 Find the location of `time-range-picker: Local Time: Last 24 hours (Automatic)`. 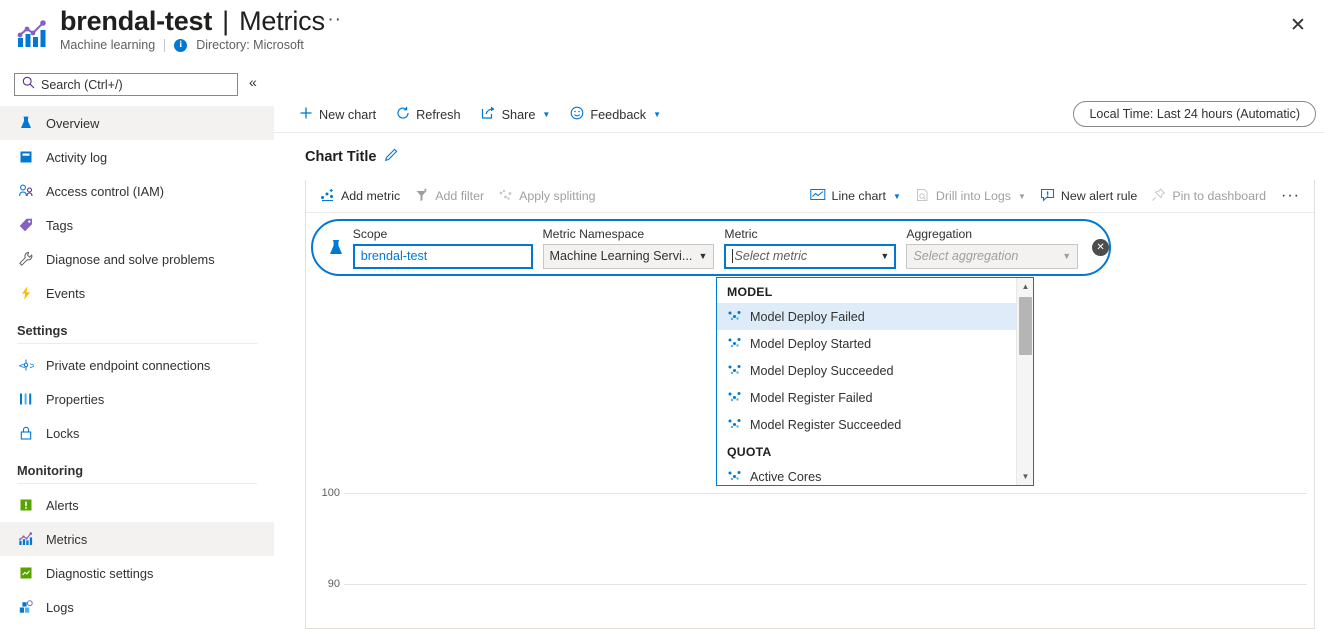

time-range-picker: Local Time: Last 24 hours (Automatic) is located at coordinates (1194, 114).